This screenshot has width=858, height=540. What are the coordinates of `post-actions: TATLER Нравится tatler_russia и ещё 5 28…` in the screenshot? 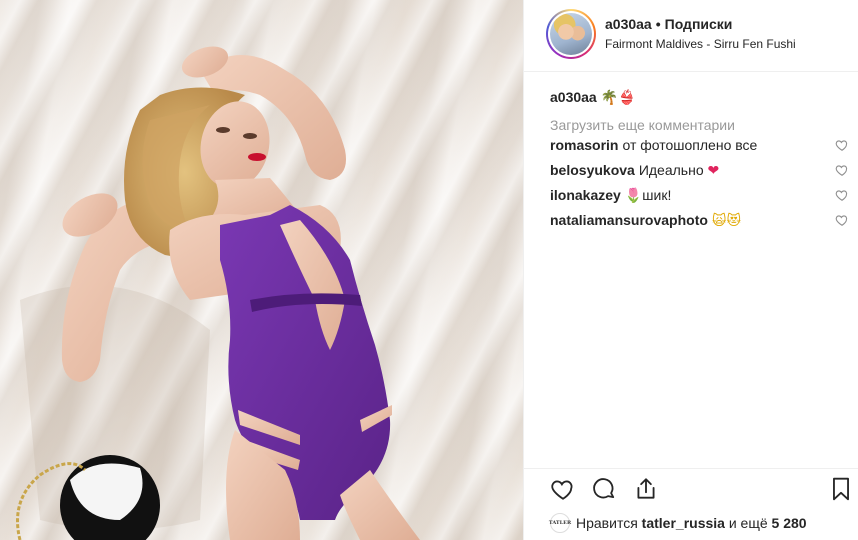 It's located at (691, 504).